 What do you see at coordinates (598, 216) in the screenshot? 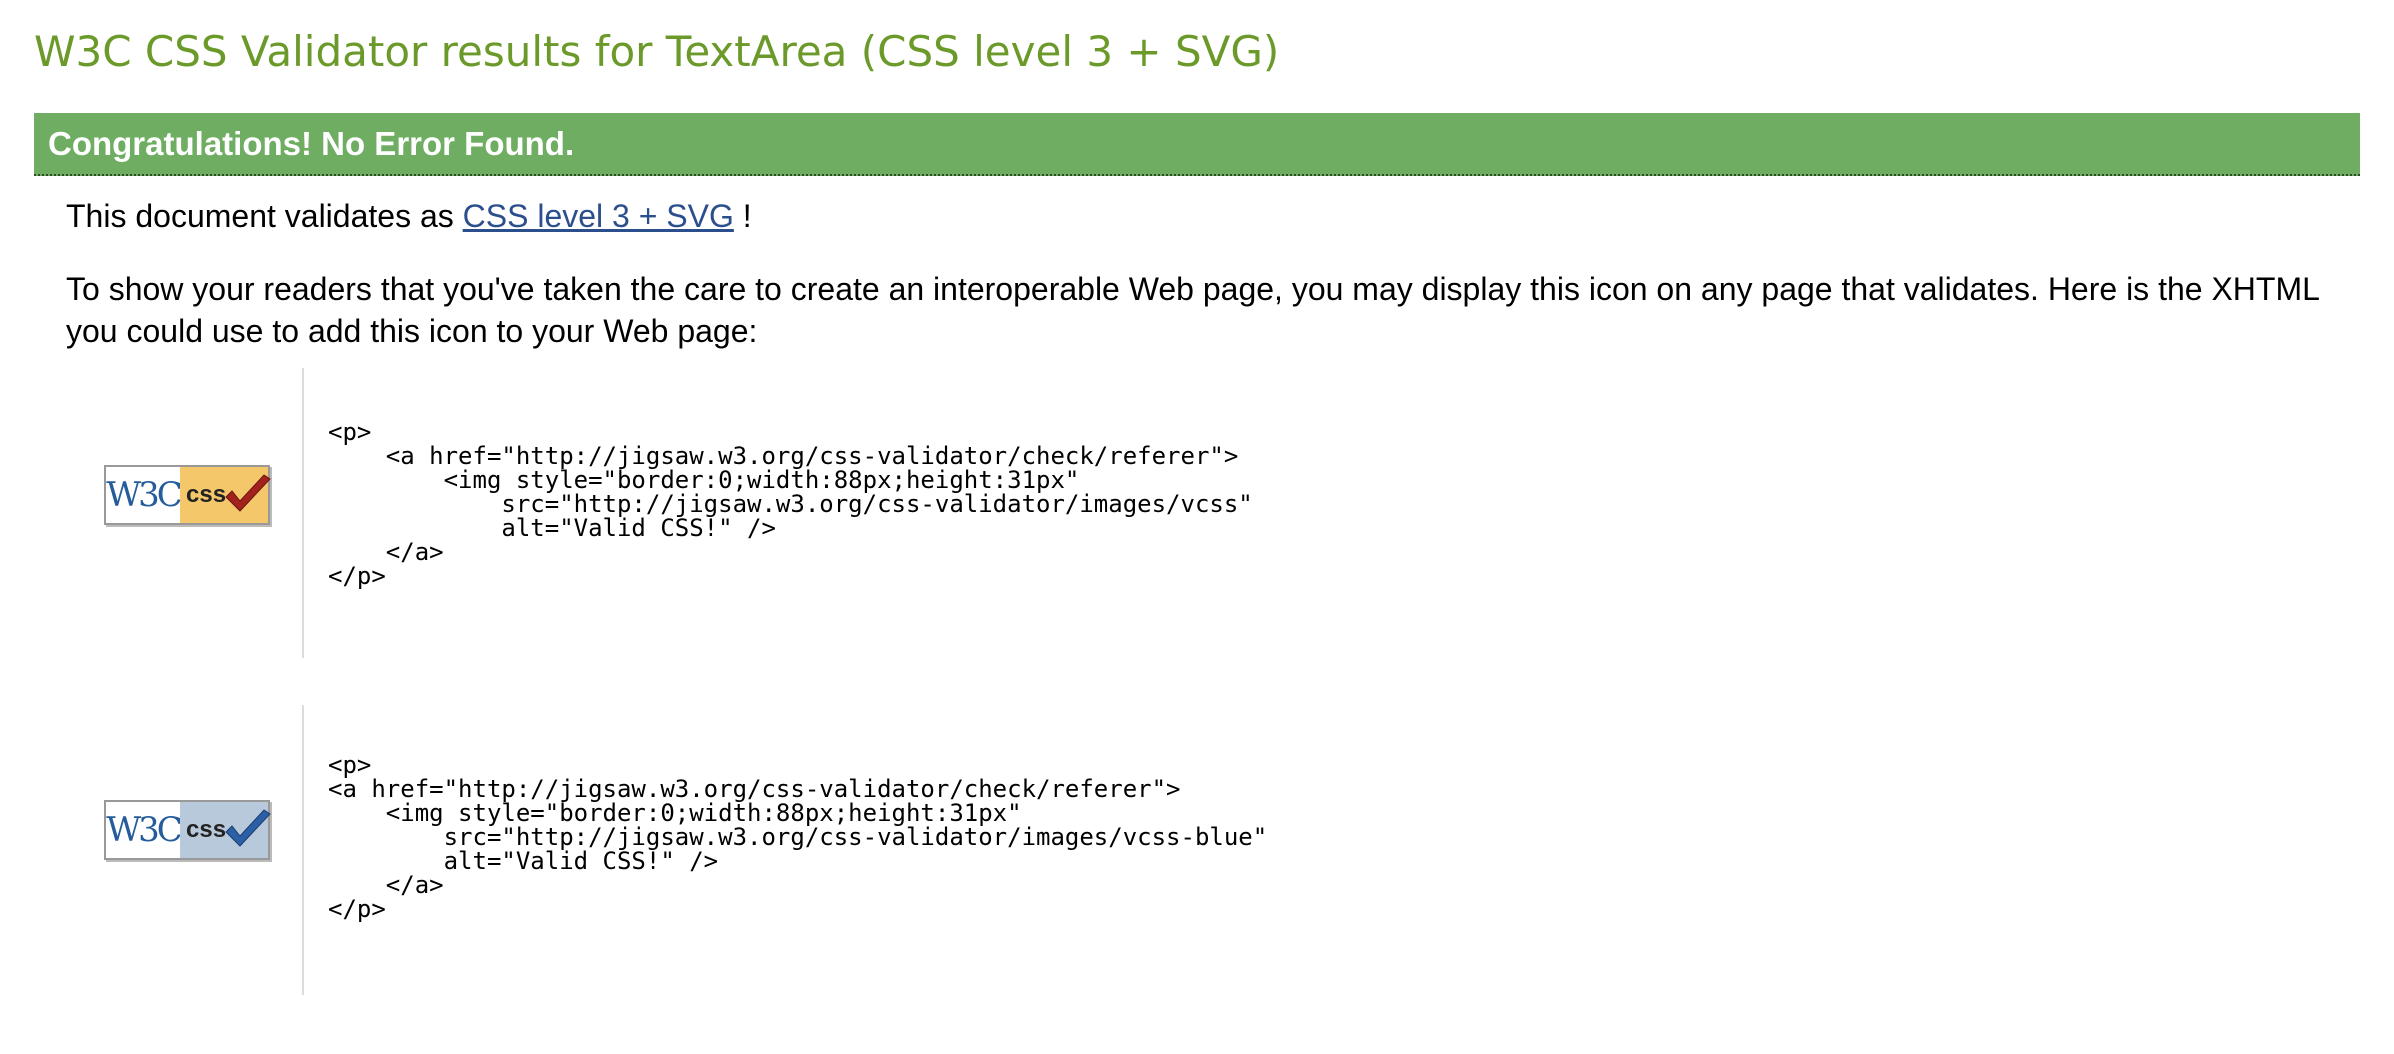
I see `css-profile-link: CSS level 3 + SVG` at bounding box center [598, 216].